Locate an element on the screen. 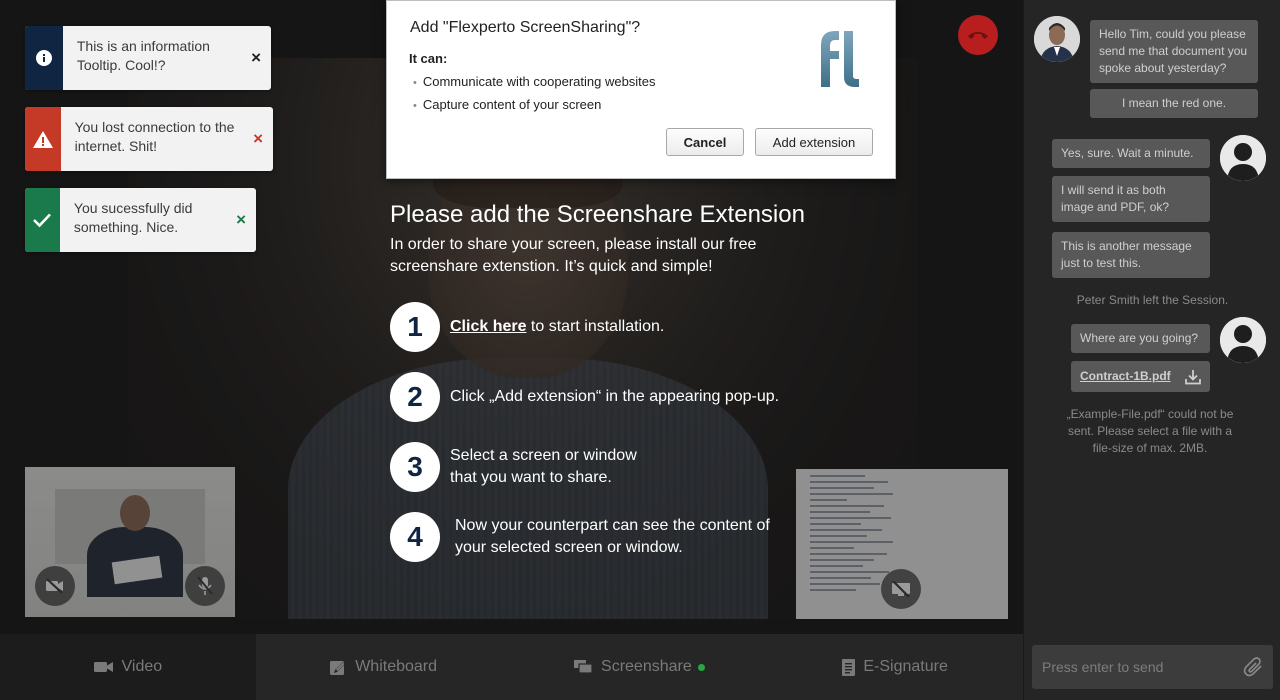 The image size is (1280, 700). step-number: 4 is located at coordinates (415, 537).